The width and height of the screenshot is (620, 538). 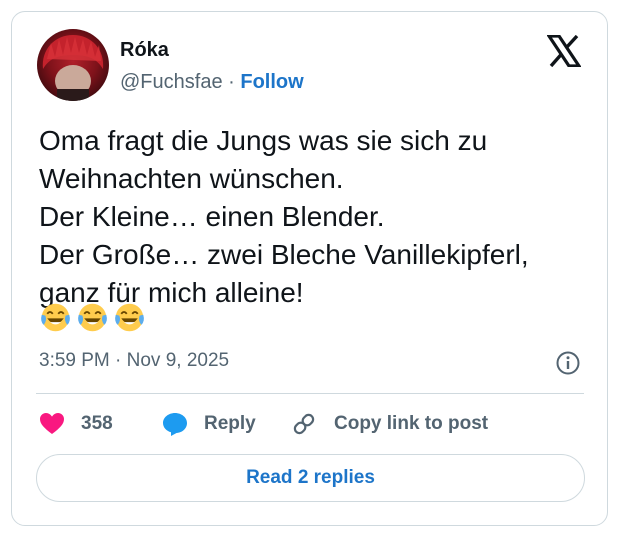 What do you see at coordinates (230, 423) in the screenshot?
I see `reply-label: Reply` at bounding box center [230, 423].